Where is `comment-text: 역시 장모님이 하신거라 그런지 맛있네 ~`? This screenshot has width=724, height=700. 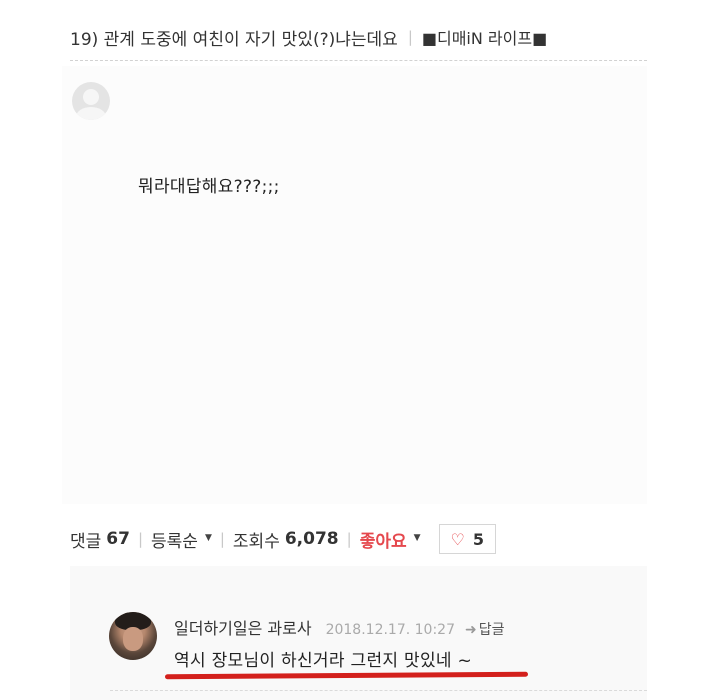 comment-text: 역시 장모님이 하신거라 그런지 맛있네 ~ is located at coordinates (323, 661).